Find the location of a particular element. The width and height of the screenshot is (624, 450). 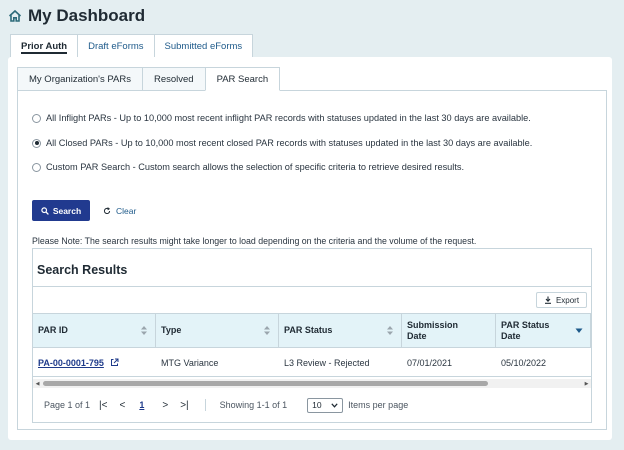

column-label: Type is located at coordinates (171, 330).